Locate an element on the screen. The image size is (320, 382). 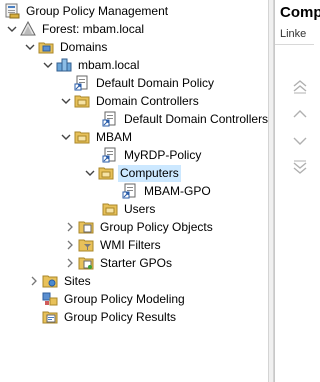
modeling-icon is located at coordinates (50, 299).